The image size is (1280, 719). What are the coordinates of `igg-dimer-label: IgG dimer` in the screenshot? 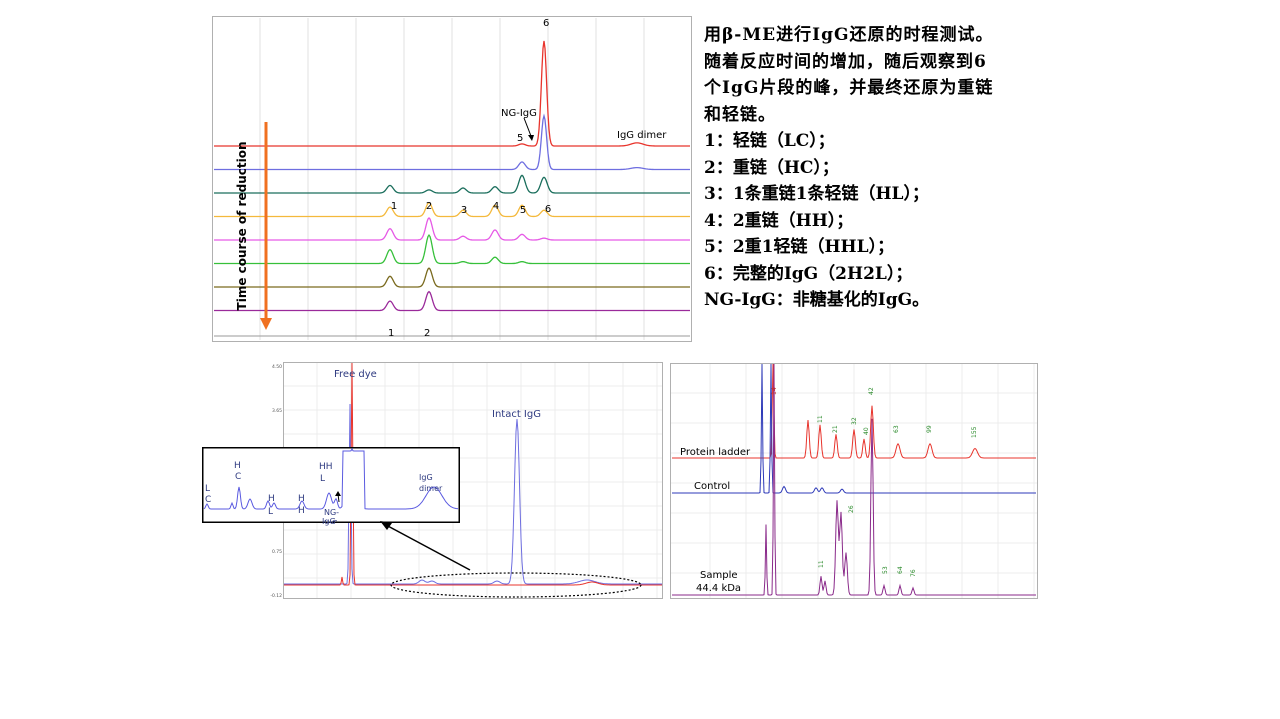 It's located at (642, 135).